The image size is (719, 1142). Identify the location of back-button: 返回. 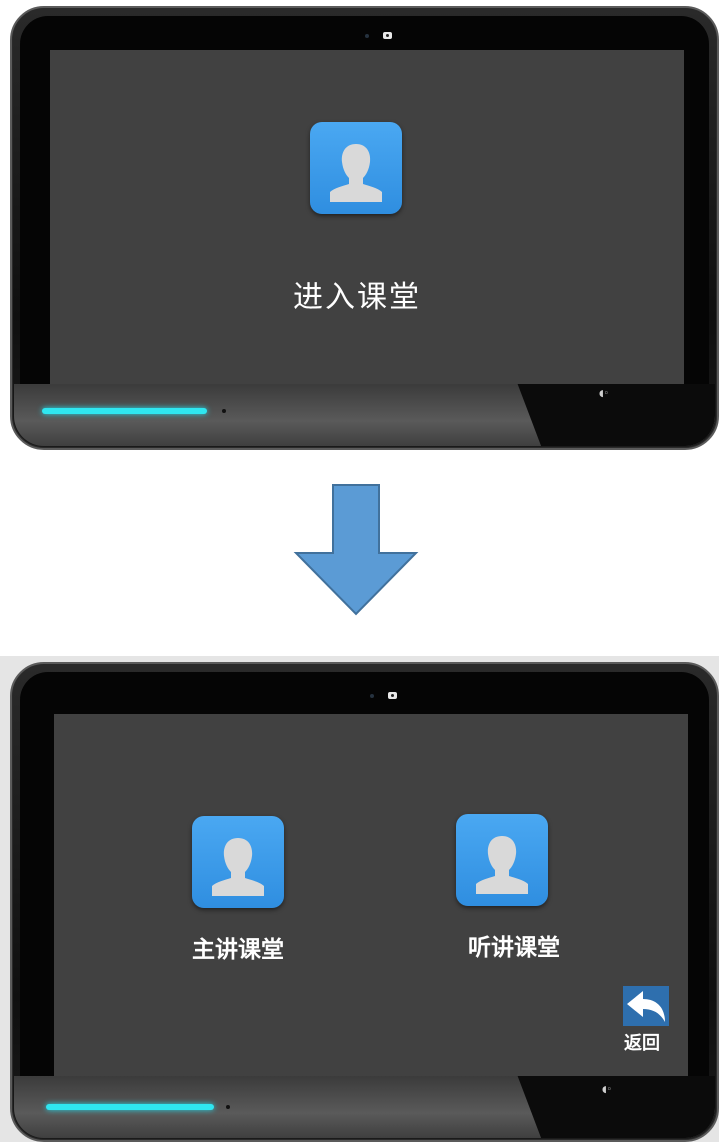
(647, 1021).